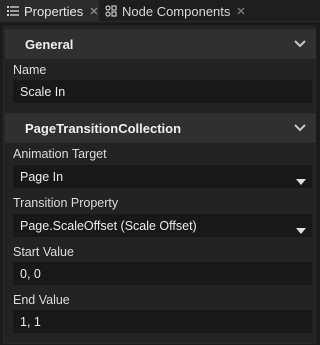 This screenshot has height=345, width=320. What do you see at coordinates (160, 44) in the screenshot?
I see `section-general-header: General` at bounding box center [160, 44].